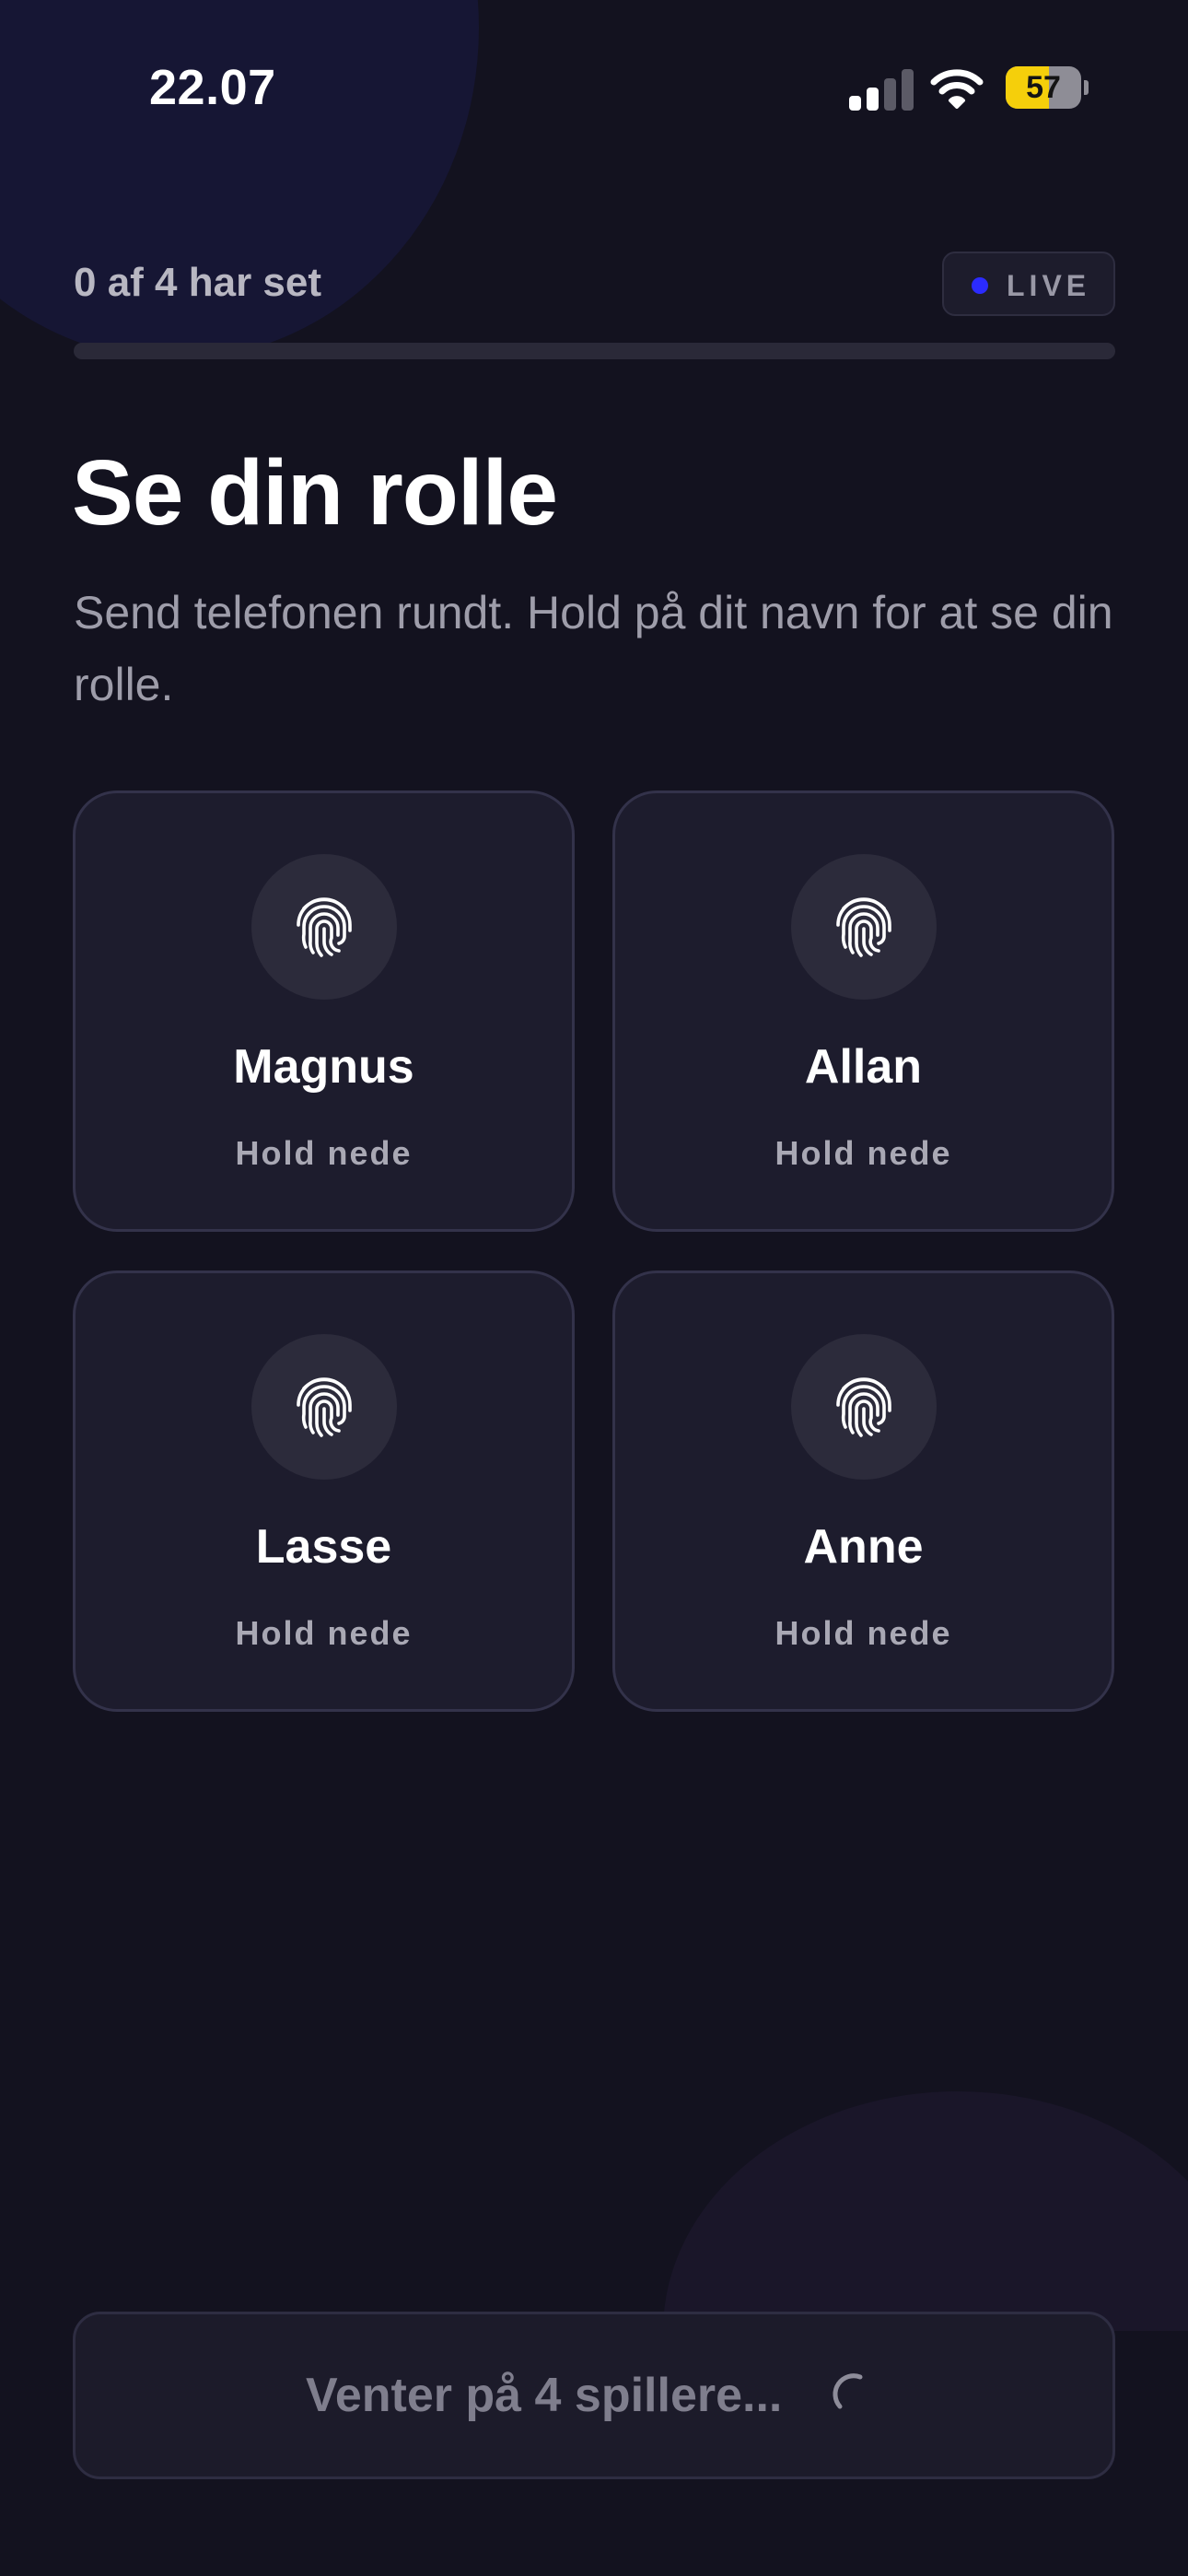 This screenshot has height=2576, width=1188. I want to click on player-name: Allan, so click(863, 1067).